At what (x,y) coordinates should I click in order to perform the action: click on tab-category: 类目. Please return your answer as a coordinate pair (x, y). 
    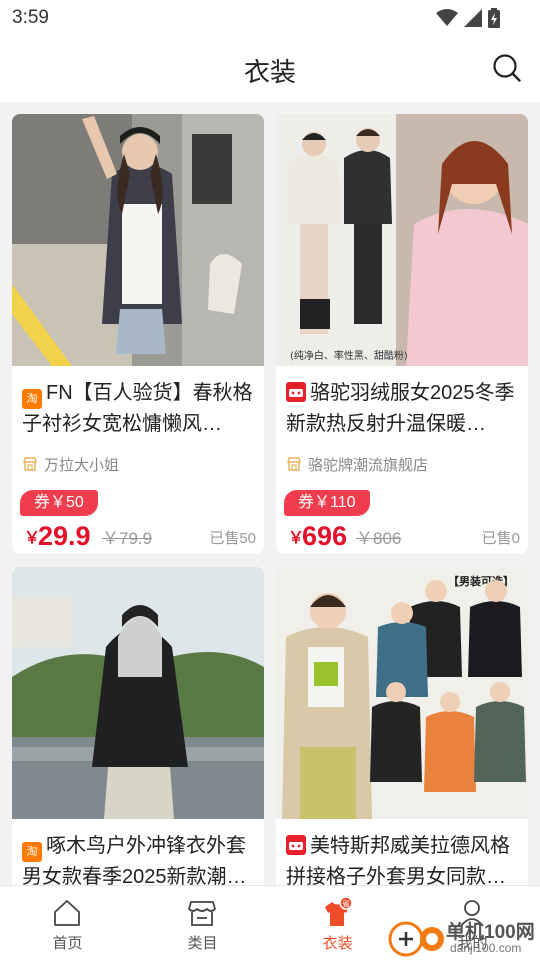
    Looking at the image, I should click on (202, 923).